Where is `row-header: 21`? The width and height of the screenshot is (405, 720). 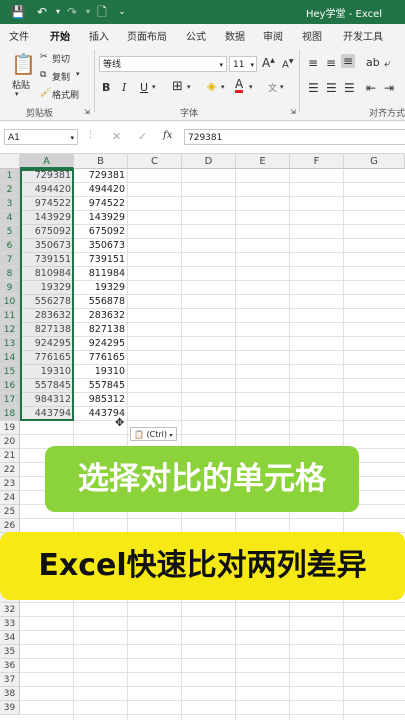
row-header: 21 is located at coordinates (10, 456).